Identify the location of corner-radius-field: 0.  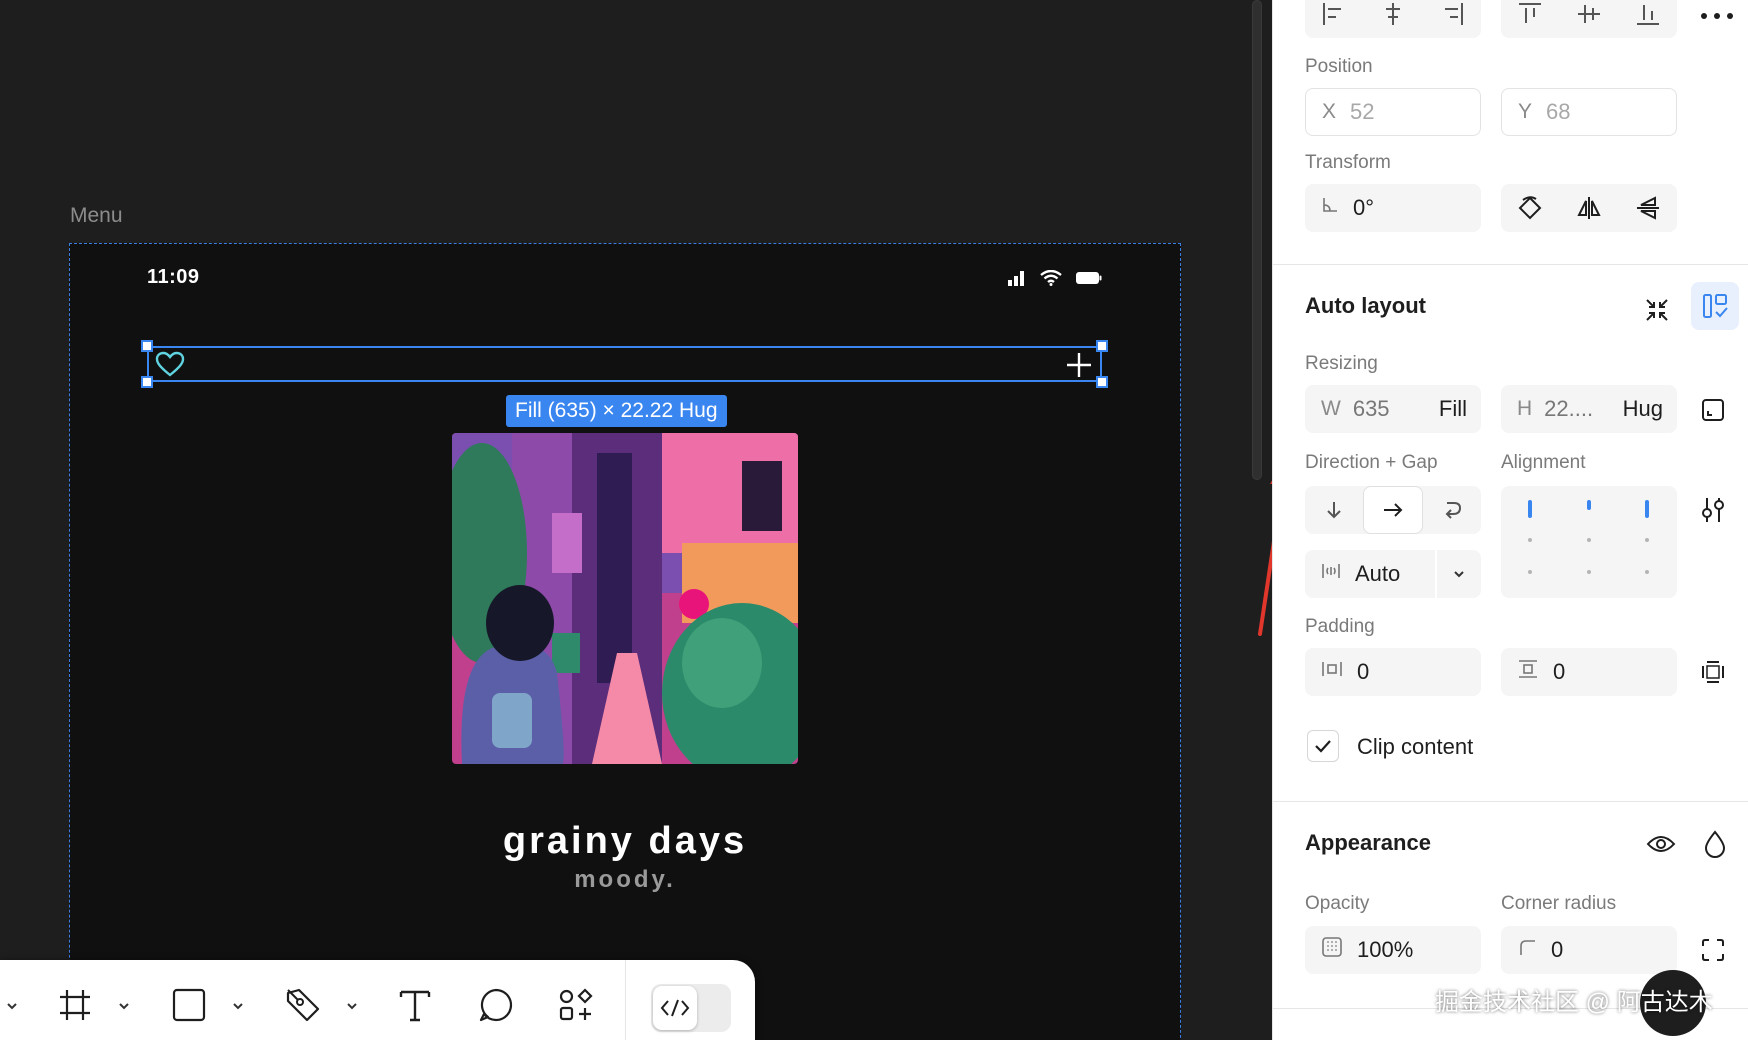
(1589, 950).